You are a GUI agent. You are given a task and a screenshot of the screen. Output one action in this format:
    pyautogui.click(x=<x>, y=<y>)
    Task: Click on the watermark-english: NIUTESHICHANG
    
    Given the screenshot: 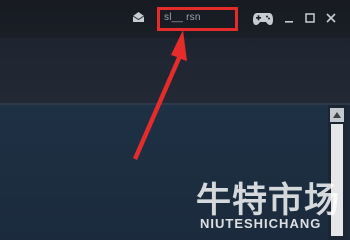 What is the action you would take?
    pyautogui.click(x=261, y=223)
    